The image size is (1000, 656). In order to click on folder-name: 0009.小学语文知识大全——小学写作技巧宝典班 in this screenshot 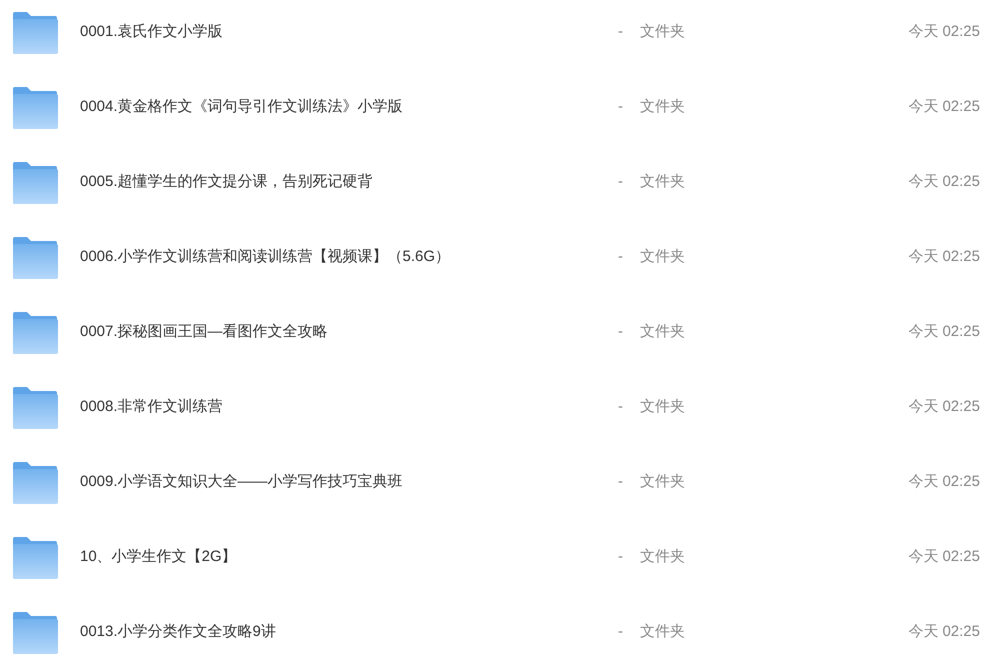, I will do `click(241, 482)`.